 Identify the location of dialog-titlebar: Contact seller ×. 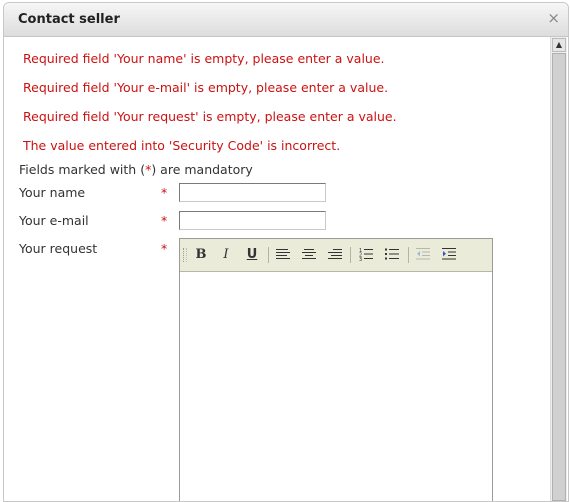
(286, 20).